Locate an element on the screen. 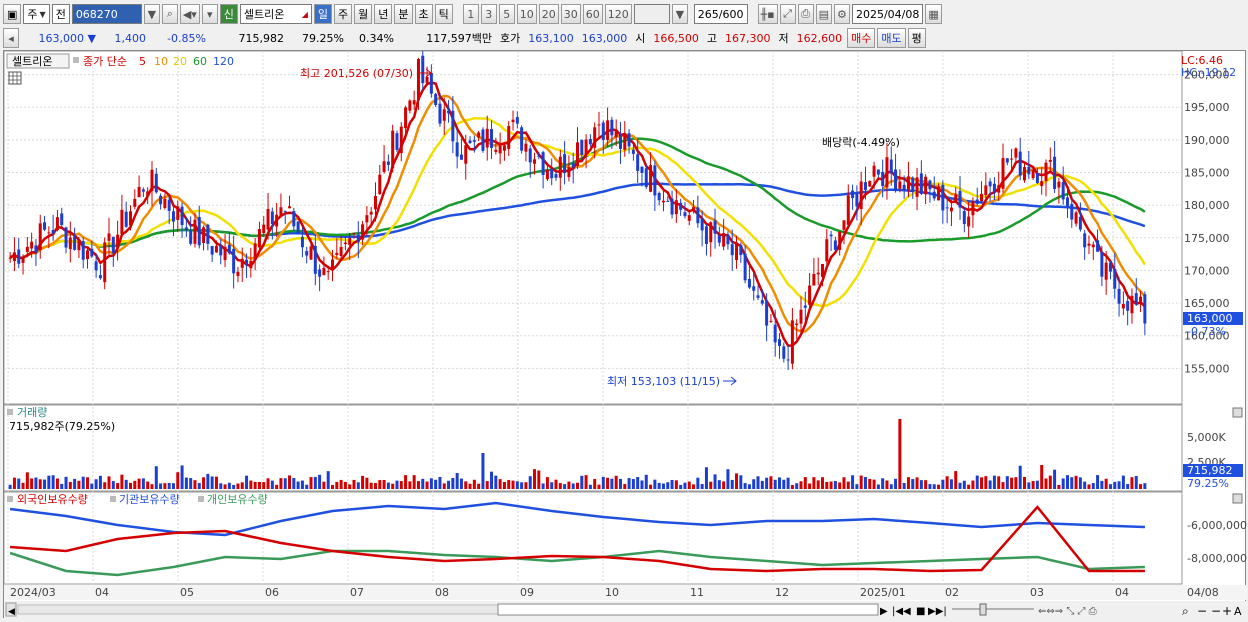 The height and width of the screenshot is (622, 1248). minute-unit-20: 20 is located at coordinates (548, 14).